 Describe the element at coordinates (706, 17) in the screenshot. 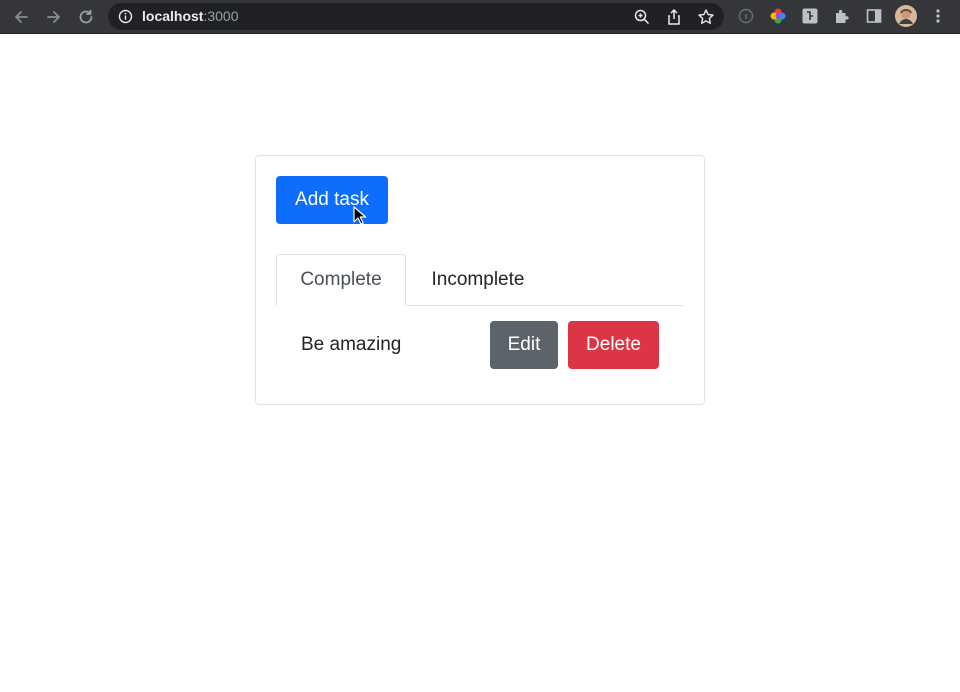

I see `star-icon` at that location.